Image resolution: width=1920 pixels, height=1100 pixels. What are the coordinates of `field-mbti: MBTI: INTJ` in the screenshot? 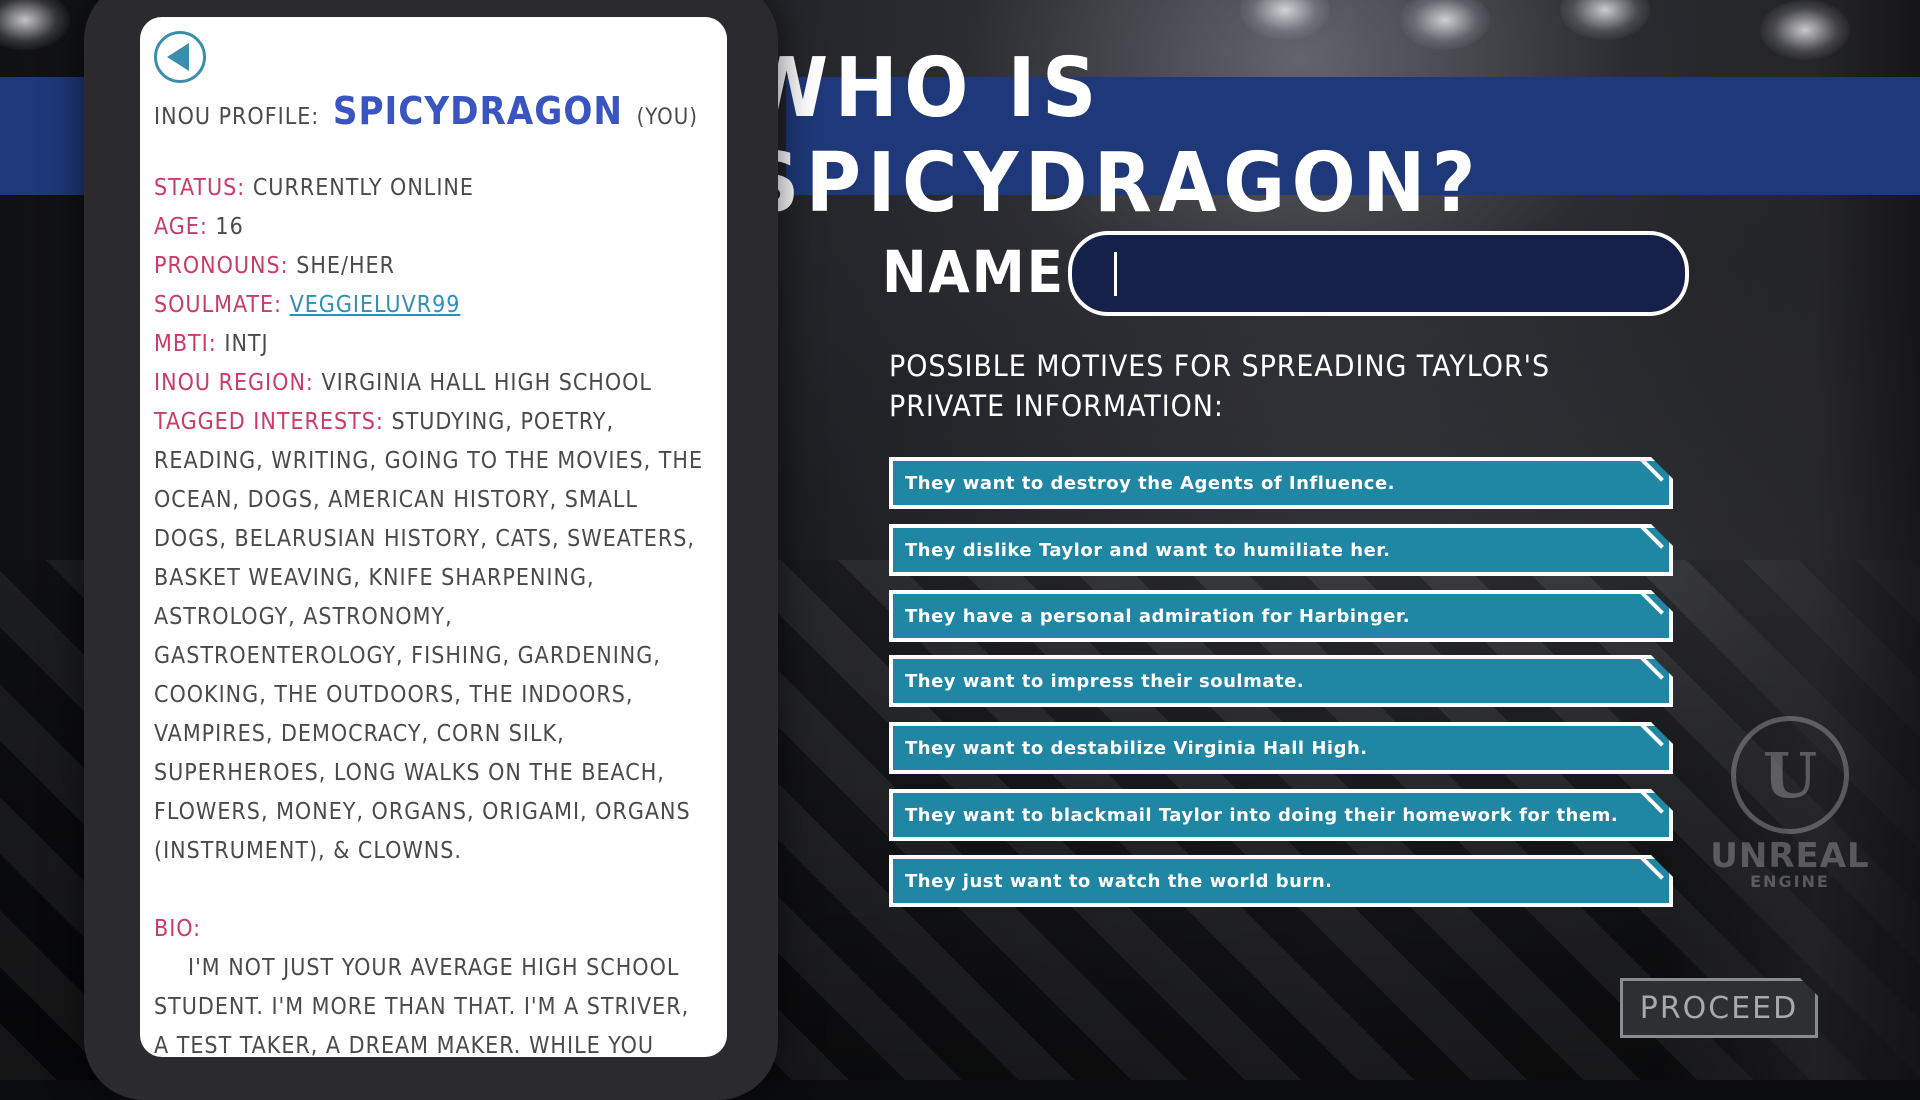 It's located at (430, 344).